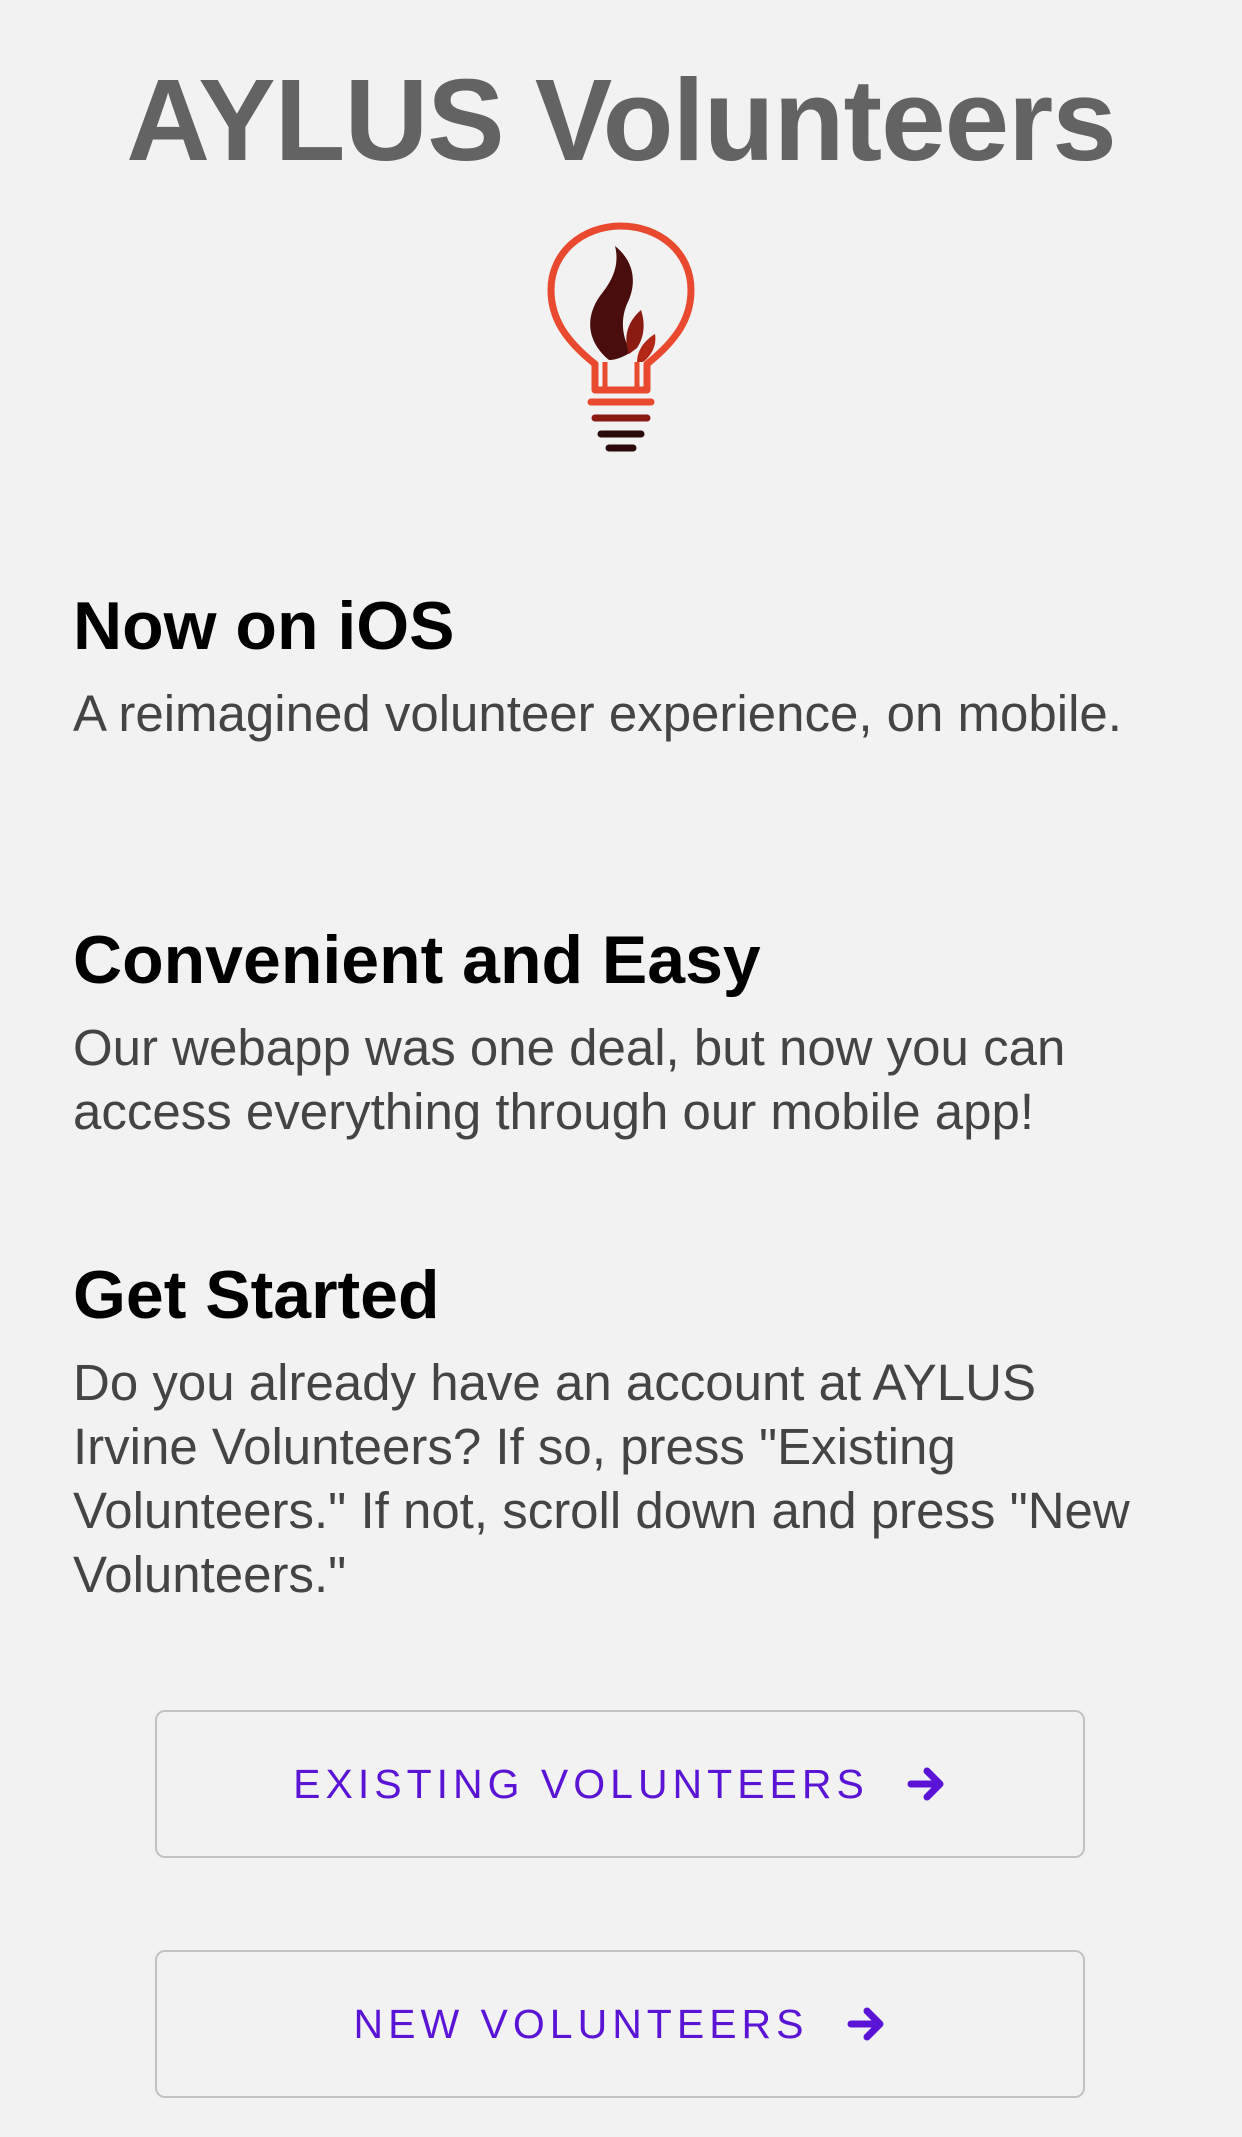 The height and width of the screenshot is (2137, 1242). Describe the element at coordinates (417, 960) in the screenshot. I see `section-heading: Convenient and Easy` at that location.